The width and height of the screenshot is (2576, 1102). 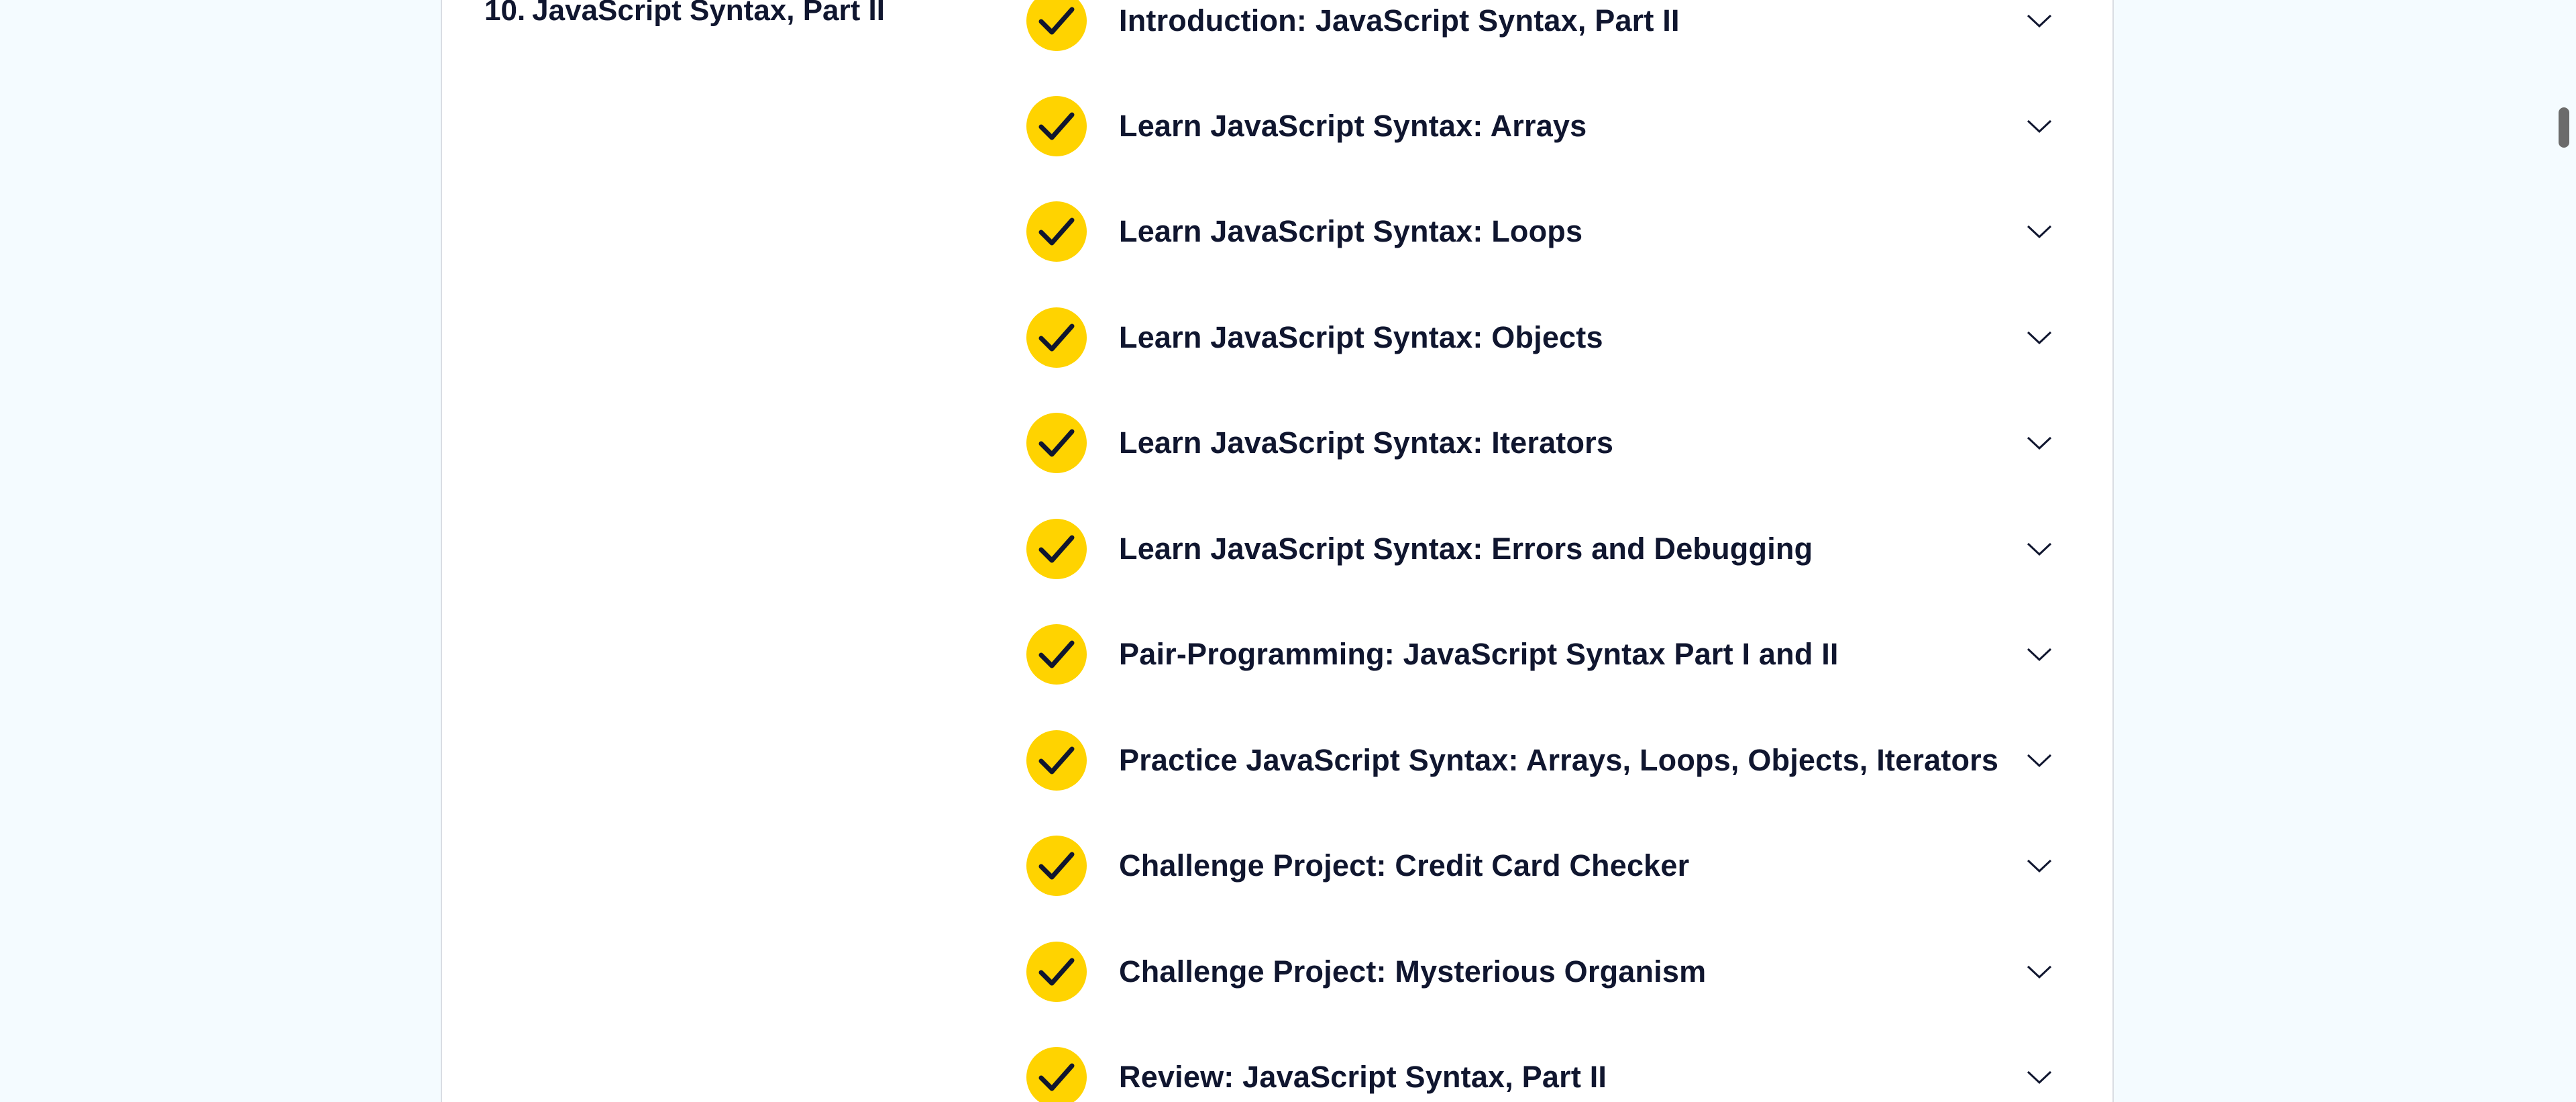 I want to click on module-title: 10. JavaScript Syntax, Part II, so click(x=684, y=15).